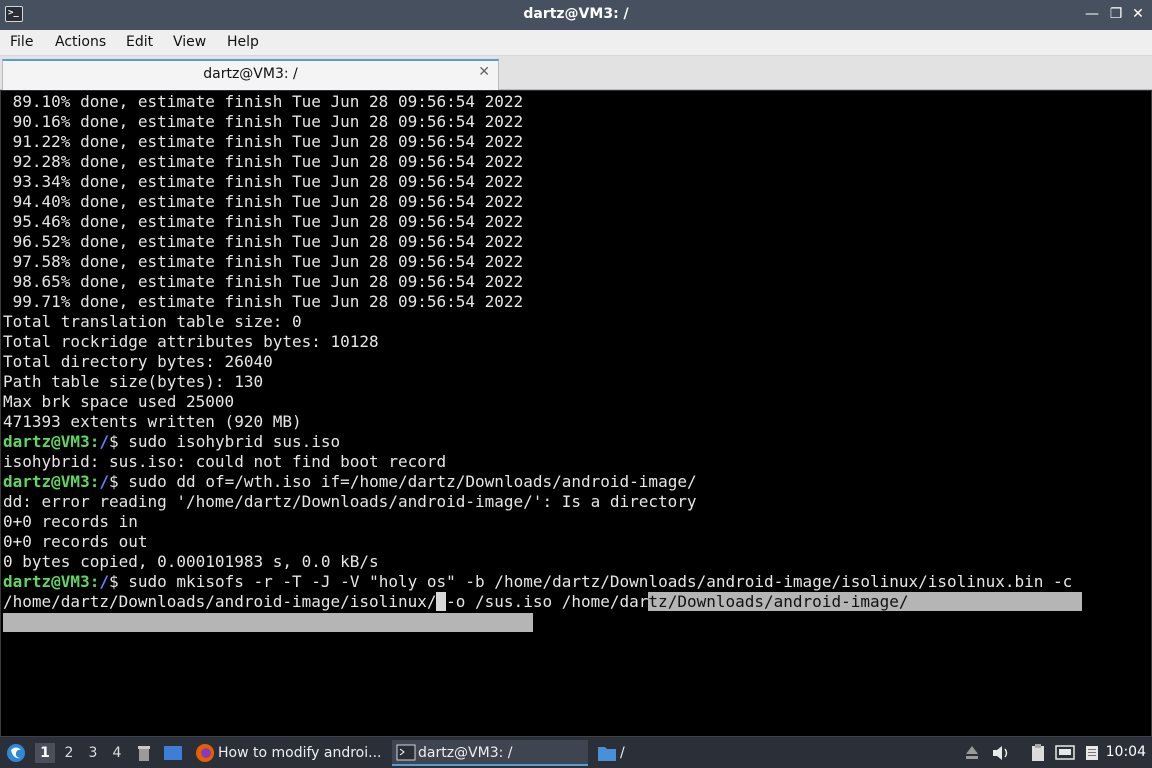 The height and width of the screenshot is (768, 1152). Describe the element at coordinates (441, 601) in the screenshot. I see `text-cursor` at that location.